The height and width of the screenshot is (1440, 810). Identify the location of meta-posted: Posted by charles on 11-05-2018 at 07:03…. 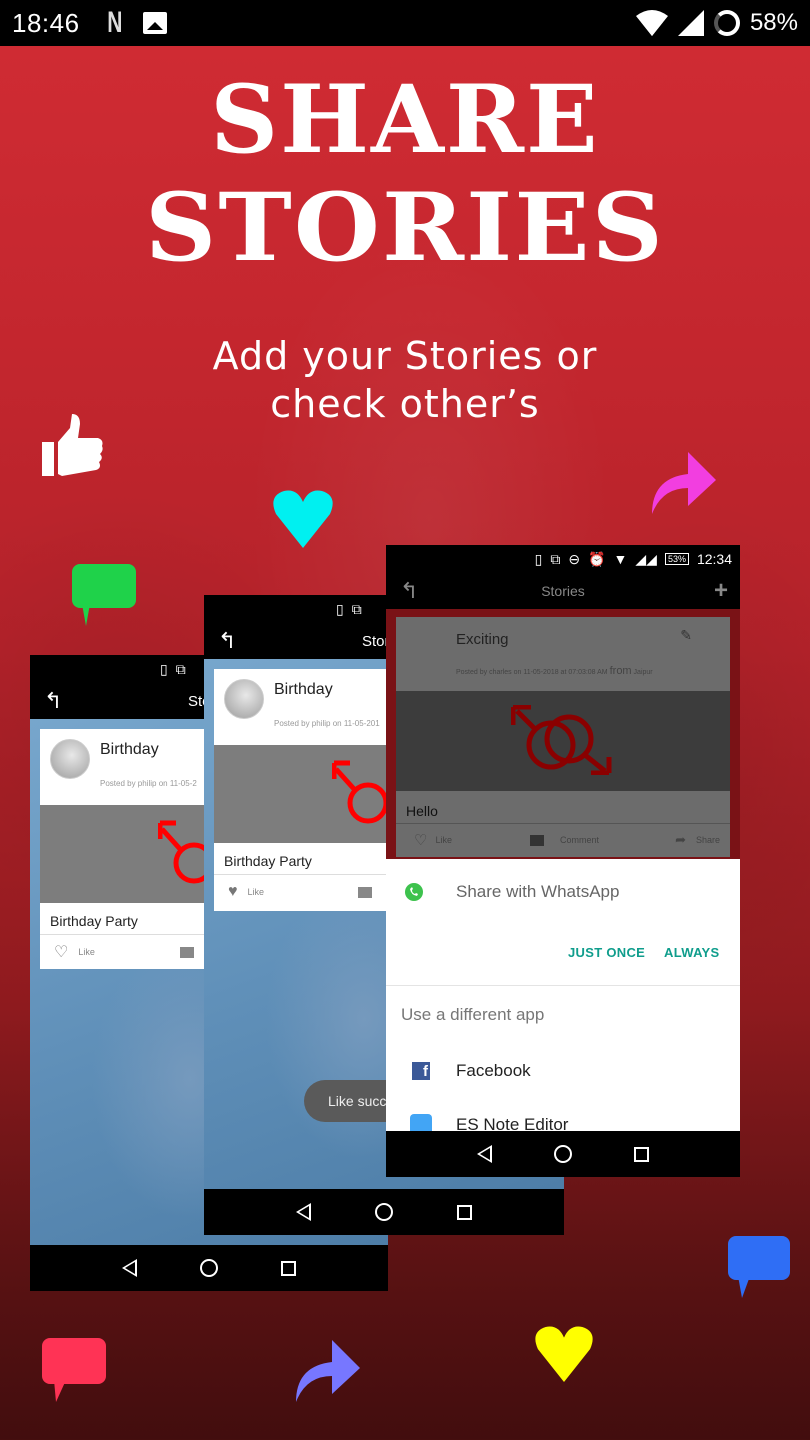
(532, 672).